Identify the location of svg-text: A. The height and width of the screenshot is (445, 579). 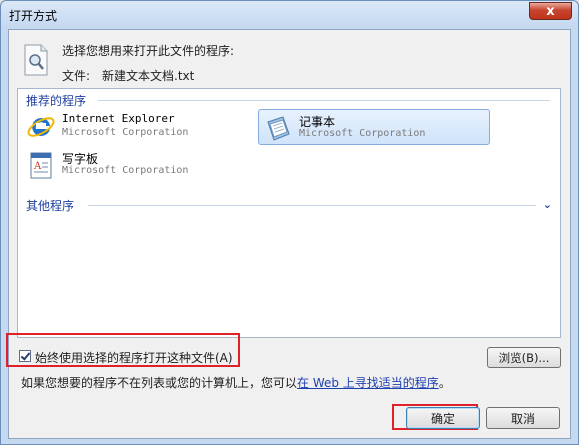
(37, 166).